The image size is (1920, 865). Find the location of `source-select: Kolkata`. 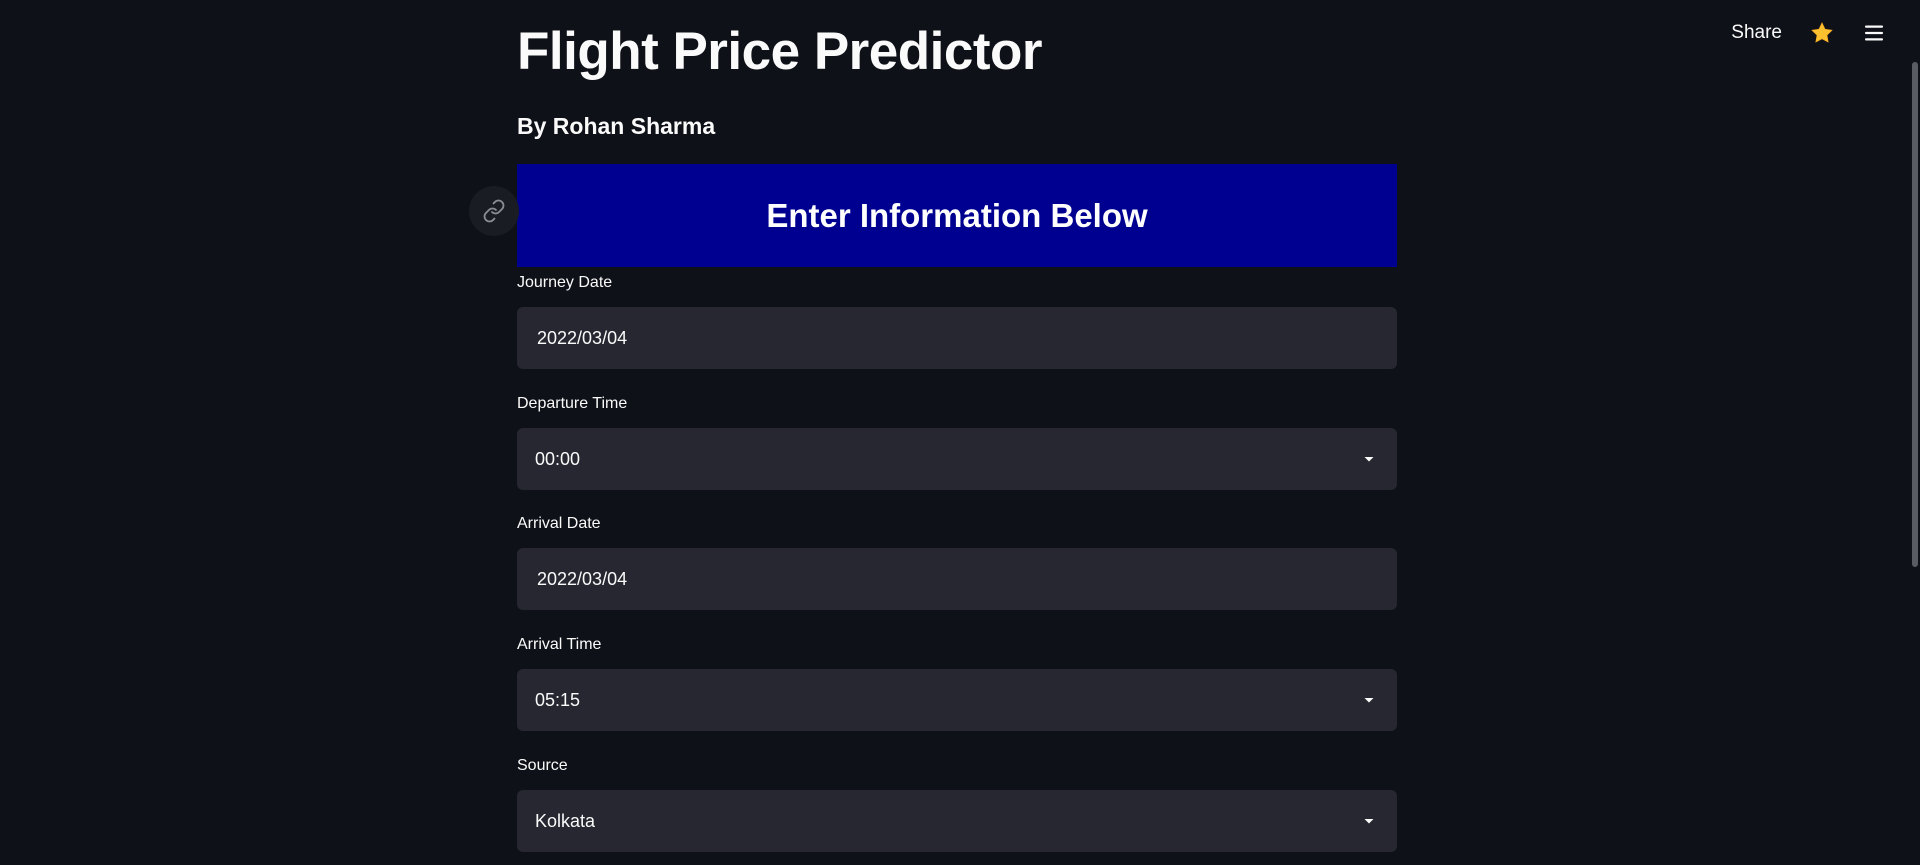

source-select: Kolkata is located at coordinates (957, 821).